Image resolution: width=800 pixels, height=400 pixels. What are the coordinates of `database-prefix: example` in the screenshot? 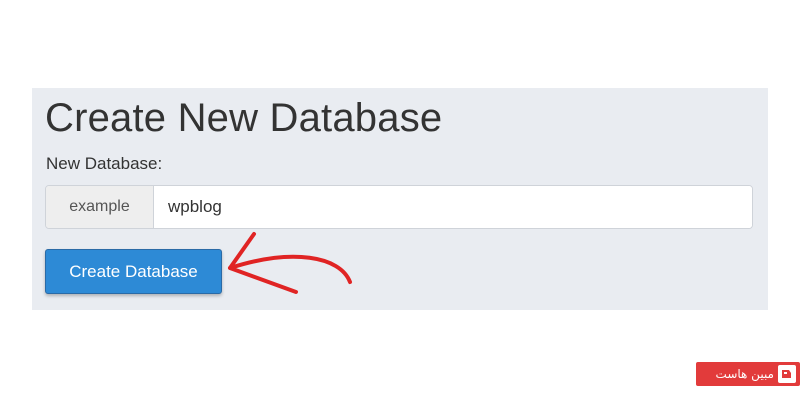 It's located at (100, 207).